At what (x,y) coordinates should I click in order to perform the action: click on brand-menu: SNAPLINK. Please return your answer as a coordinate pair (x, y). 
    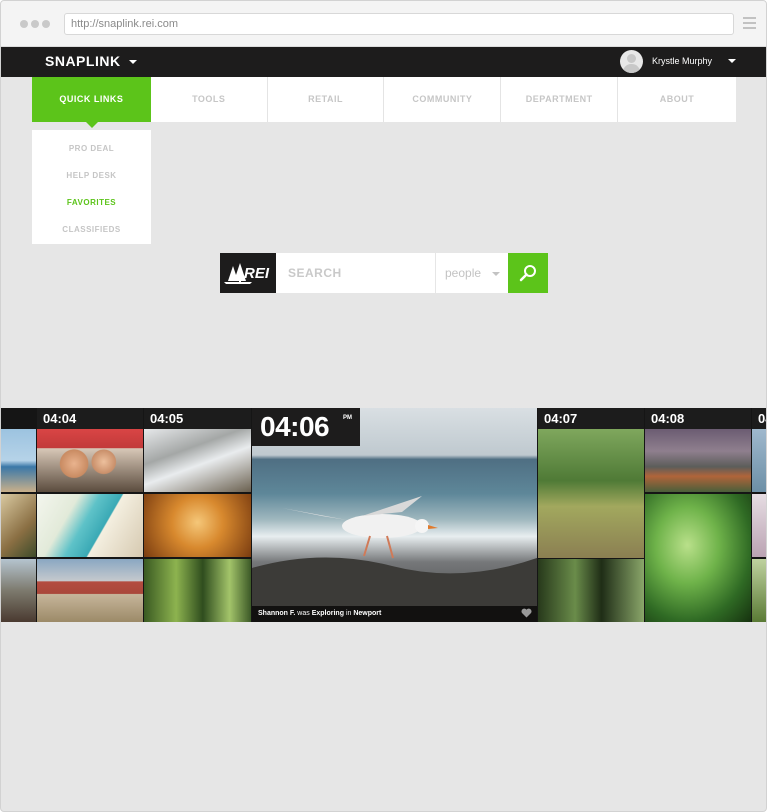
    Looking at the image, I should click on (83, 61).